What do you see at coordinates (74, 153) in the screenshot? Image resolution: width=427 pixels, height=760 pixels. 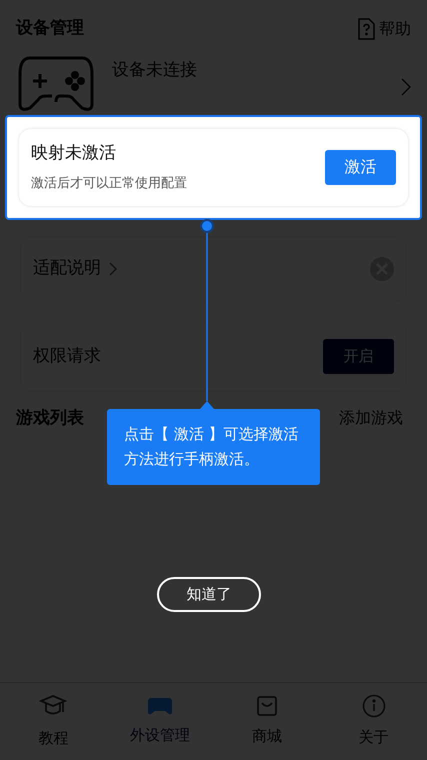 I see `card-title: 映射未激活` at bounding box center [74, 153].